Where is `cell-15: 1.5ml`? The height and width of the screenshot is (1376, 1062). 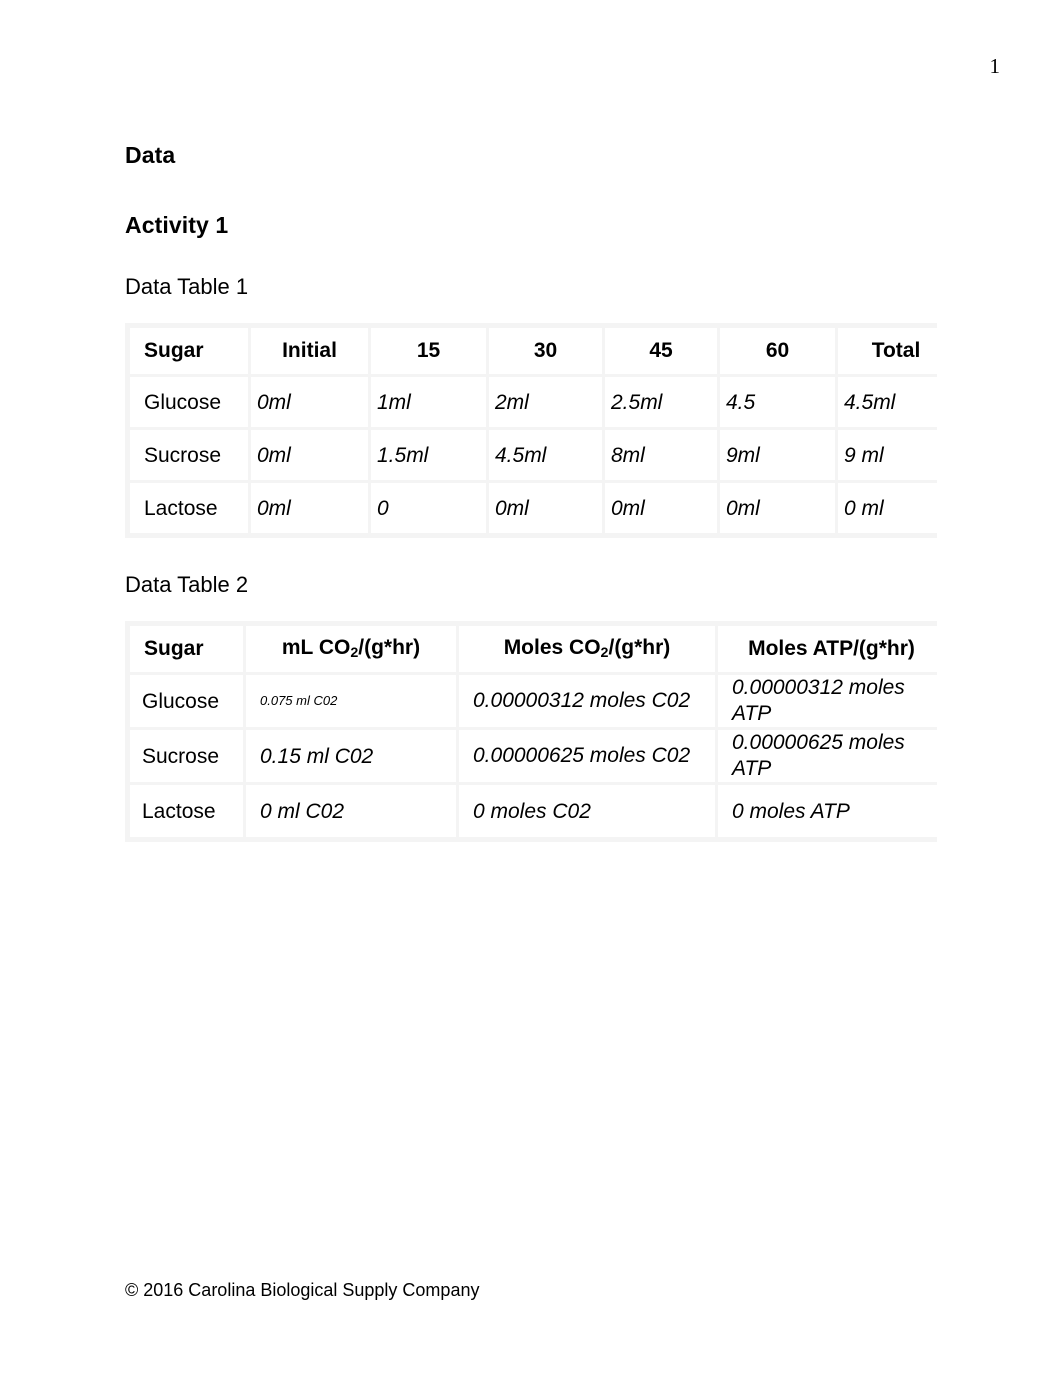 cell-15: 1.5ml is located at coordinates (428, 455).